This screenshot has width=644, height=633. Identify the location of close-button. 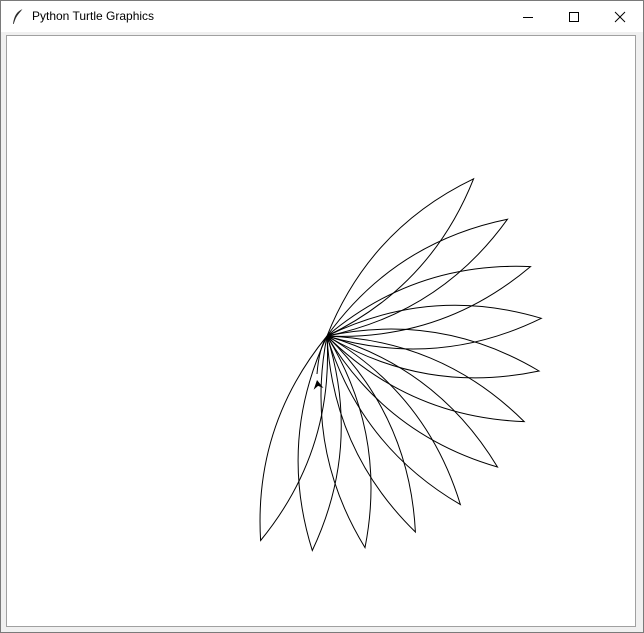
(620, 16).